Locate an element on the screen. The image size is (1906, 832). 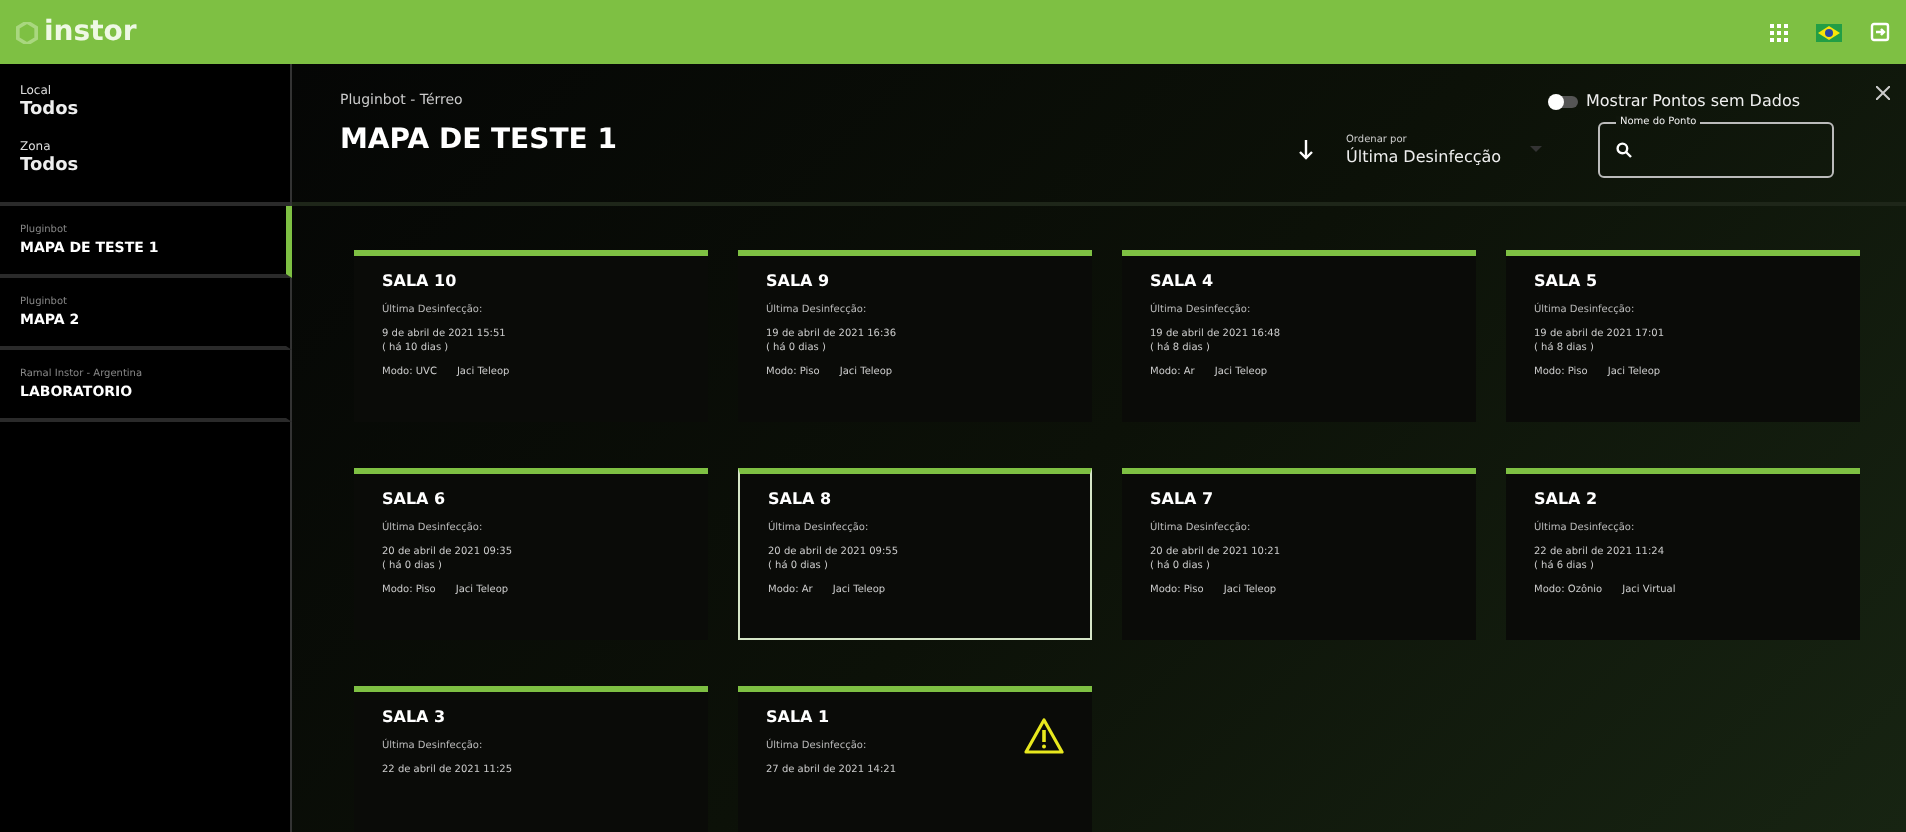
toggle-label: Mostrar Pontos sem Dados is located at coordinates (1693, 101).